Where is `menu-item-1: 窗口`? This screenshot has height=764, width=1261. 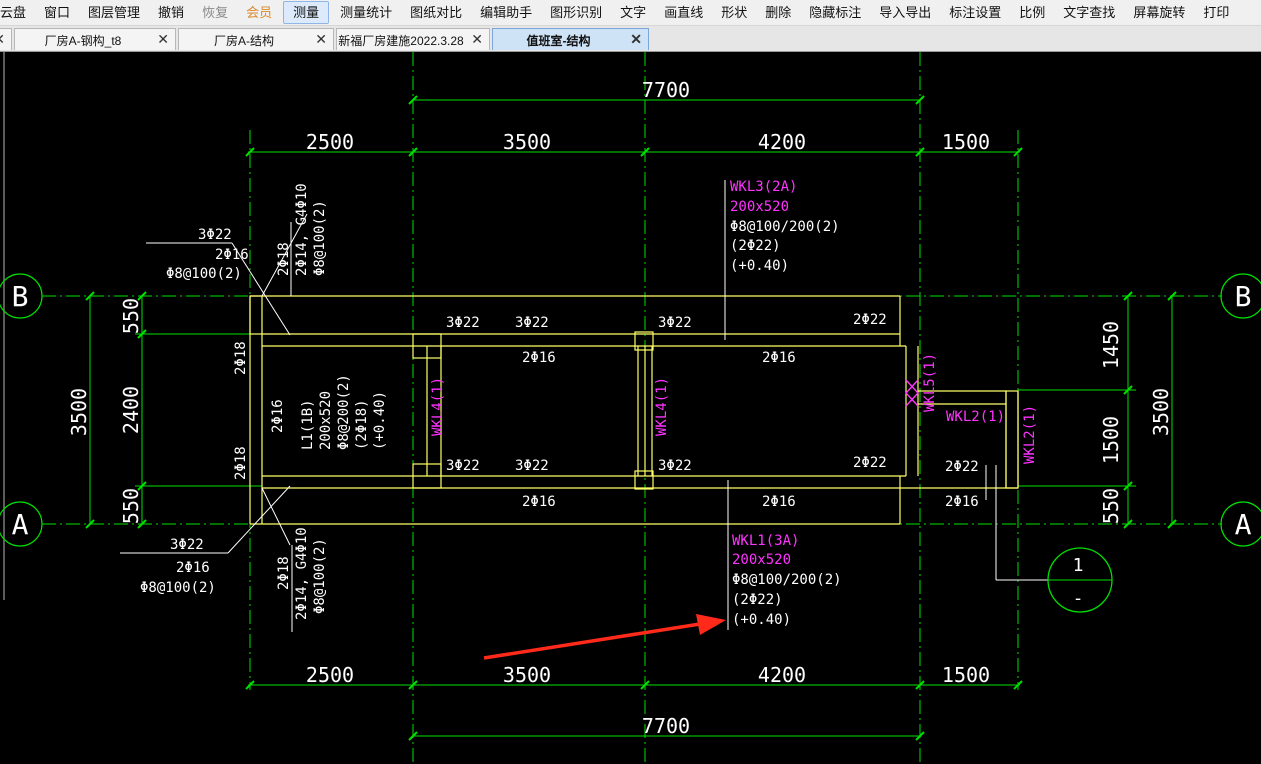 menu-item-1: 窗口 is located at coordinates (57, 12).